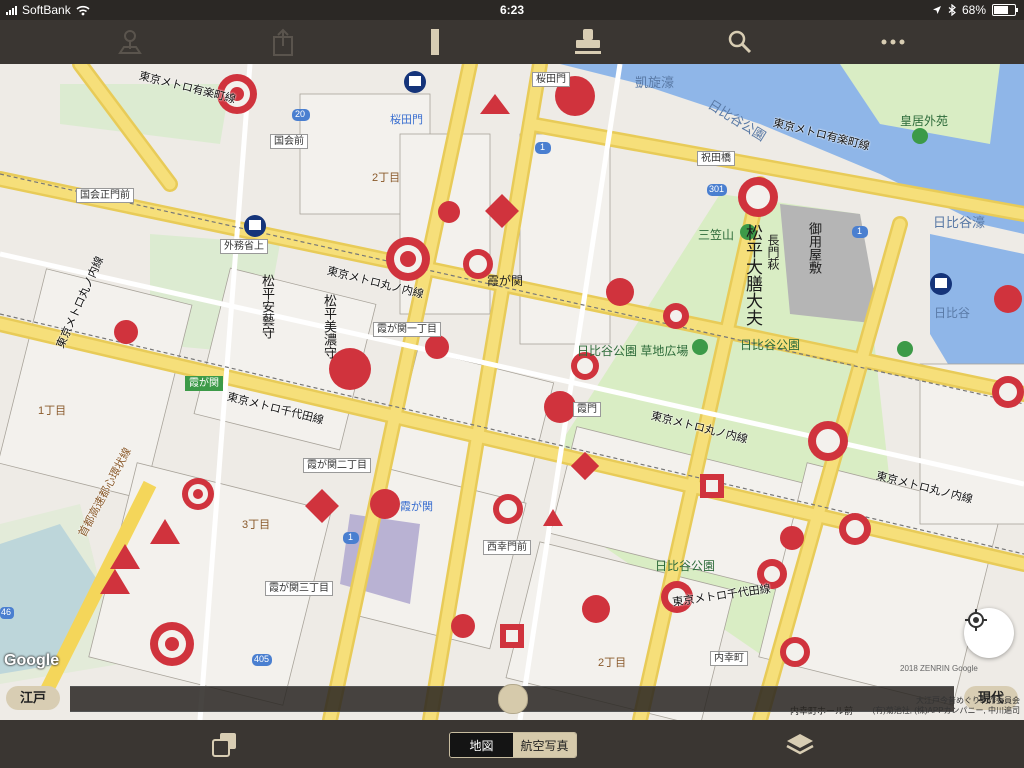 Image resolution: width=1024 pixels, height=768 pixels. I want to click on park-label: 三笠山, so click(716, 235).